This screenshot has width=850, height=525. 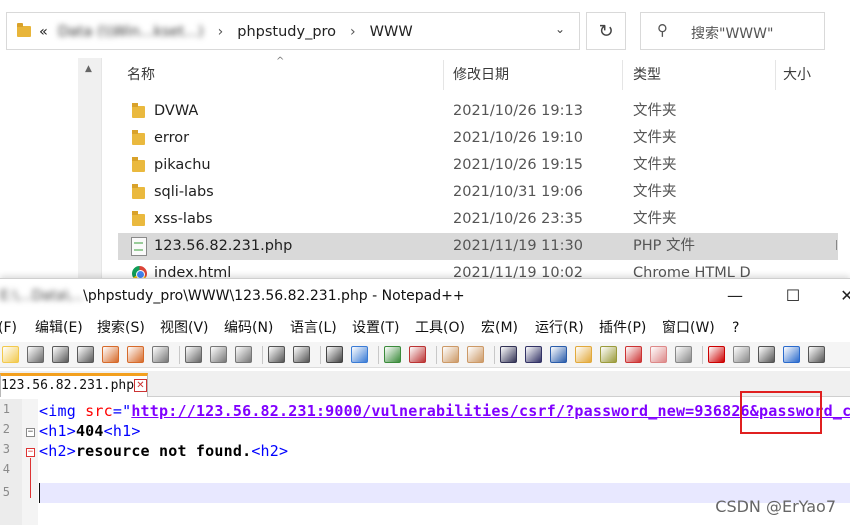 I want to click on show-all-chars-icon, so click(x=533, y=354).